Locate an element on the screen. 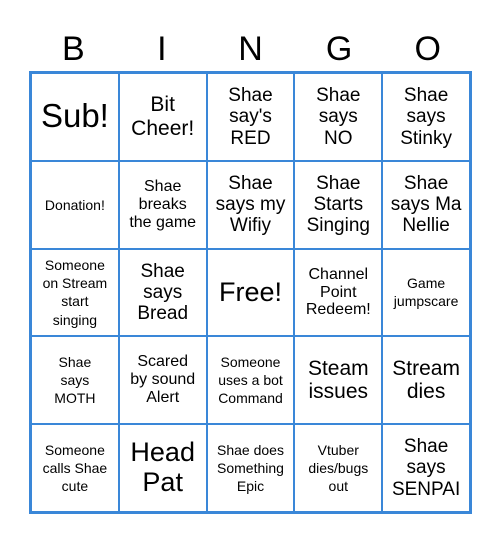 The height and width of the screenshot is (544, 501). bingo-cell: Someone calls Shae cute is located at coordinates (75, 468).